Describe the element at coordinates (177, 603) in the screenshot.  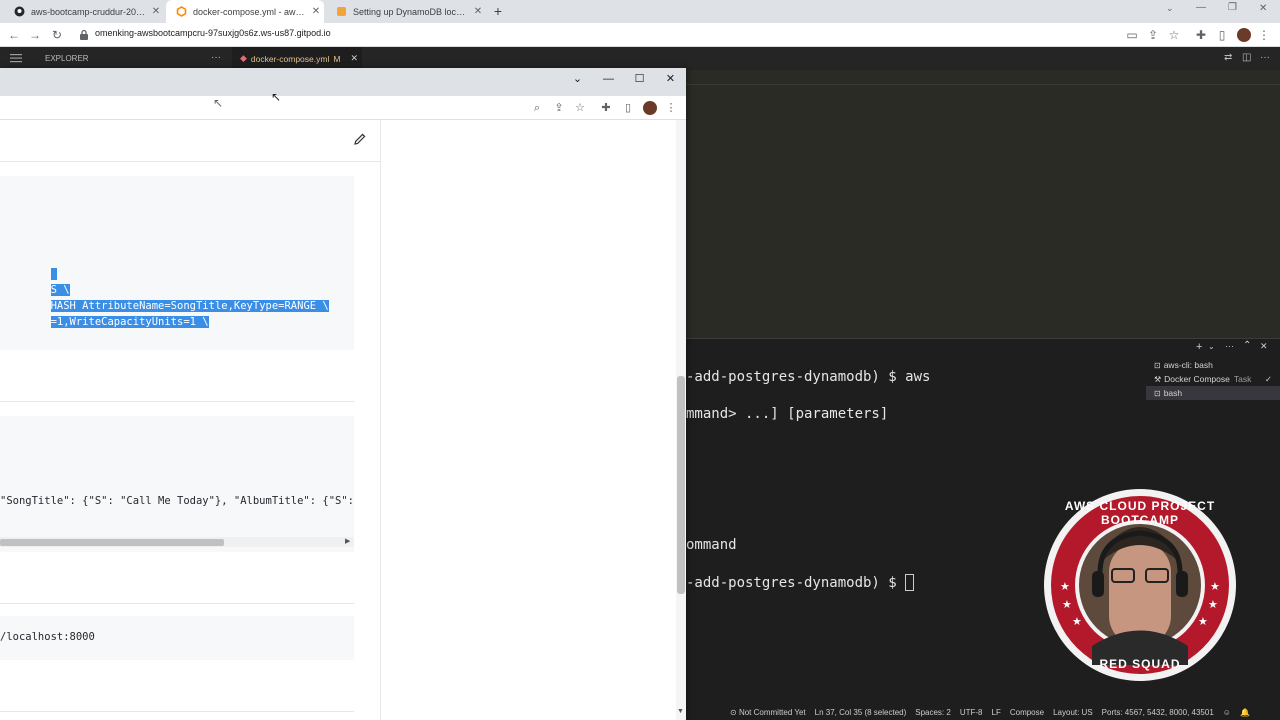
I see `divider` at that location.